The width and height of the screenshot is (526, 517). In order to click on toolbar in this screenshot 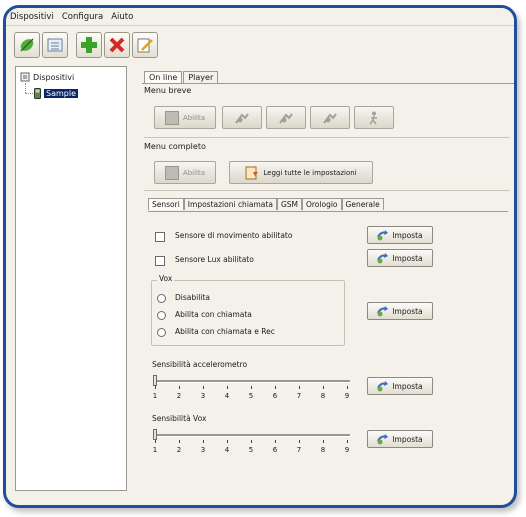, I will do `click(262, 45)`.